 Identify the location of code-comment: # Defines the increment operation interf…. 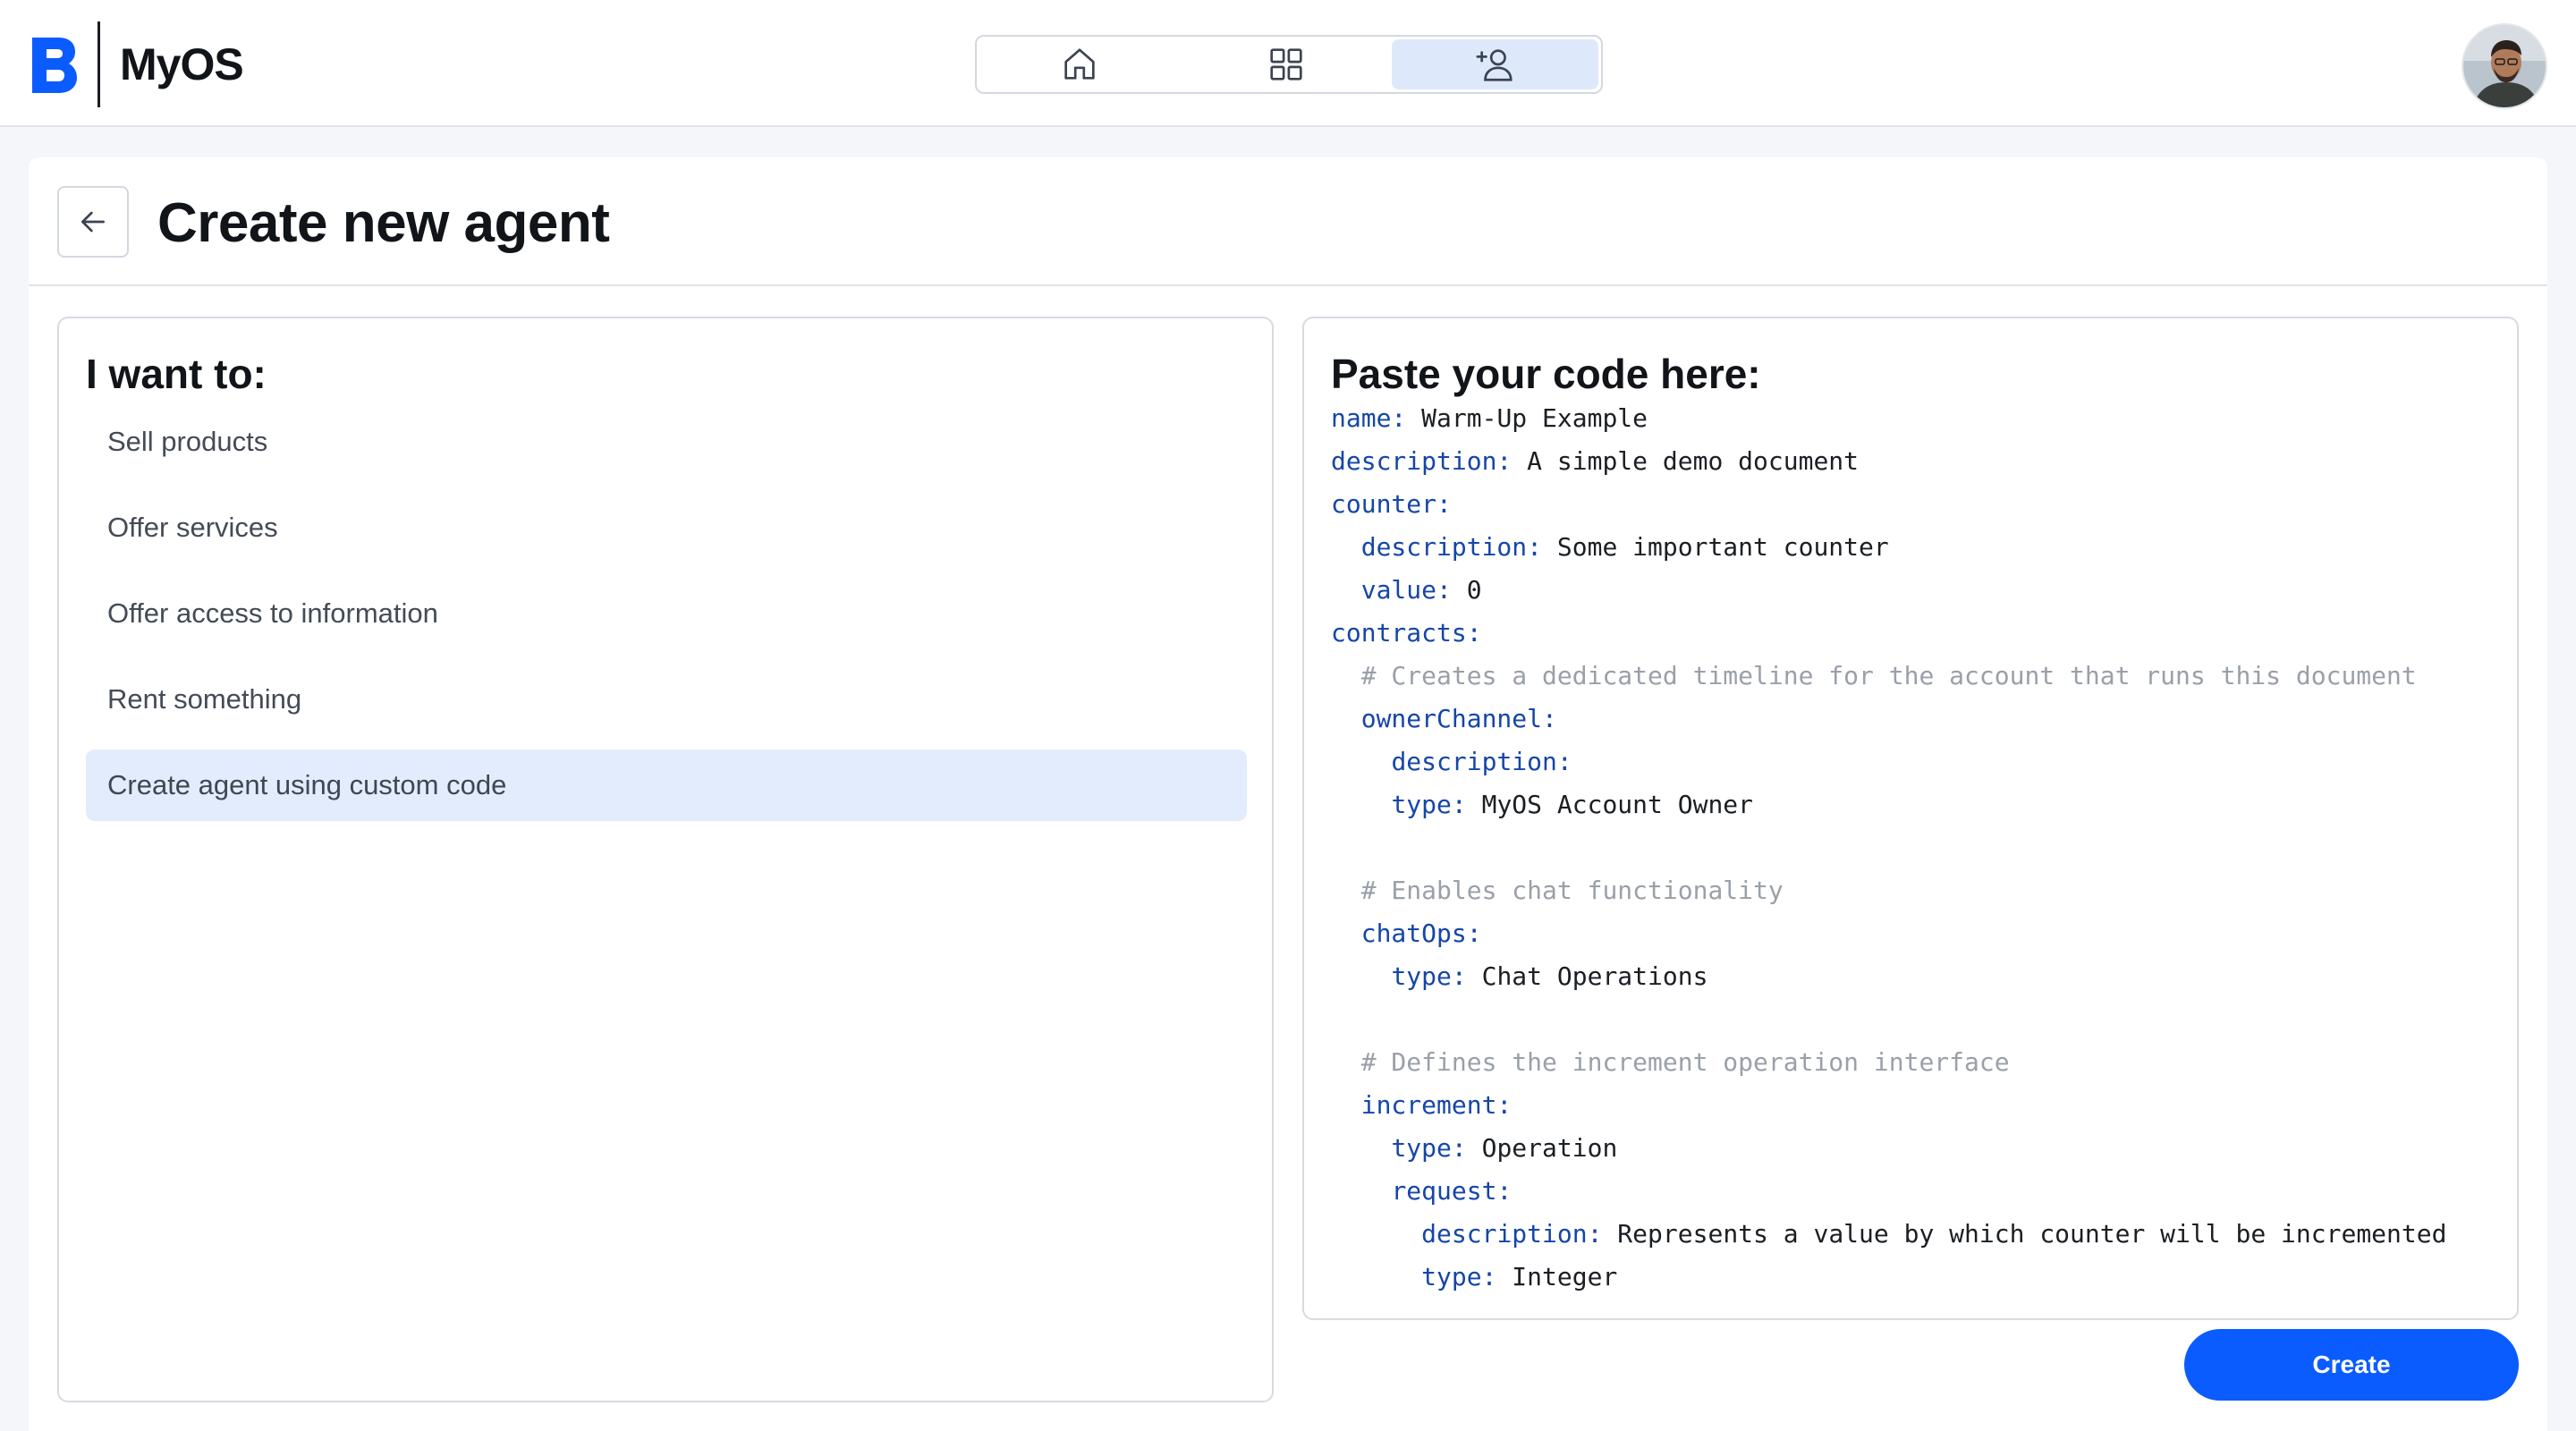
(1685, 1062).